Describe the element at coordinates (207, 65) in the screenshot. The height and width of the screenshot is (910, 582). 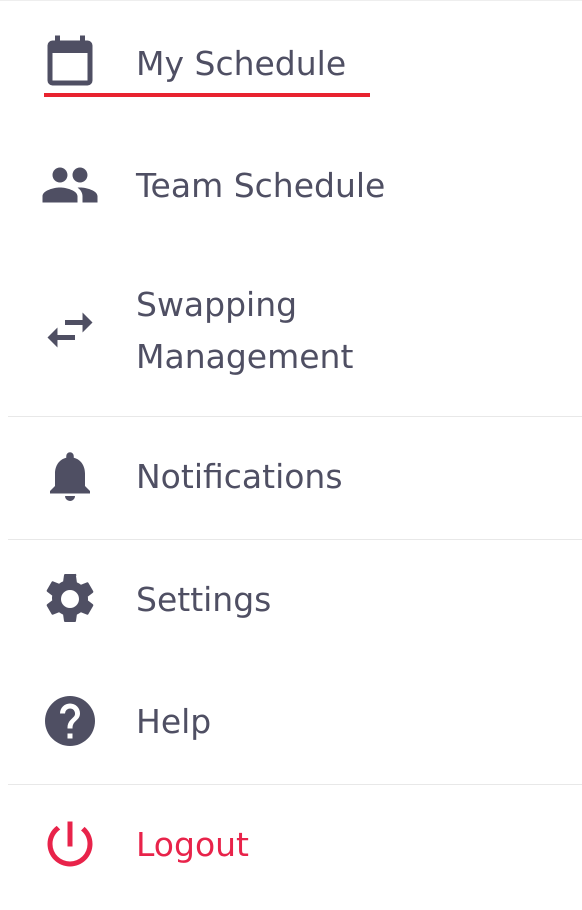
I see `menu-item: My Schedule` at that location.